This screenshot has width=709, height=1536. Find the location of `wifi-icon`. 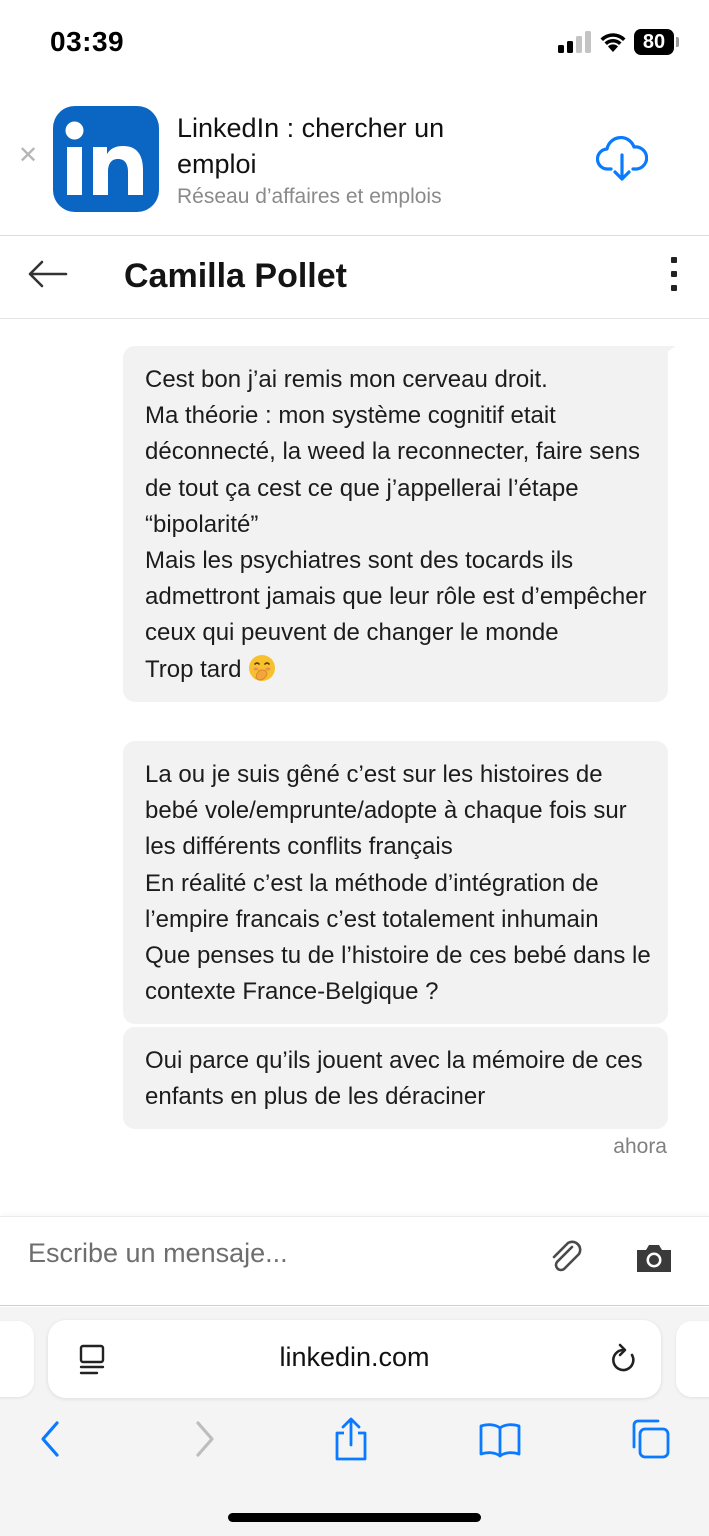

wifi-icon is located at coordinates (613, 42).